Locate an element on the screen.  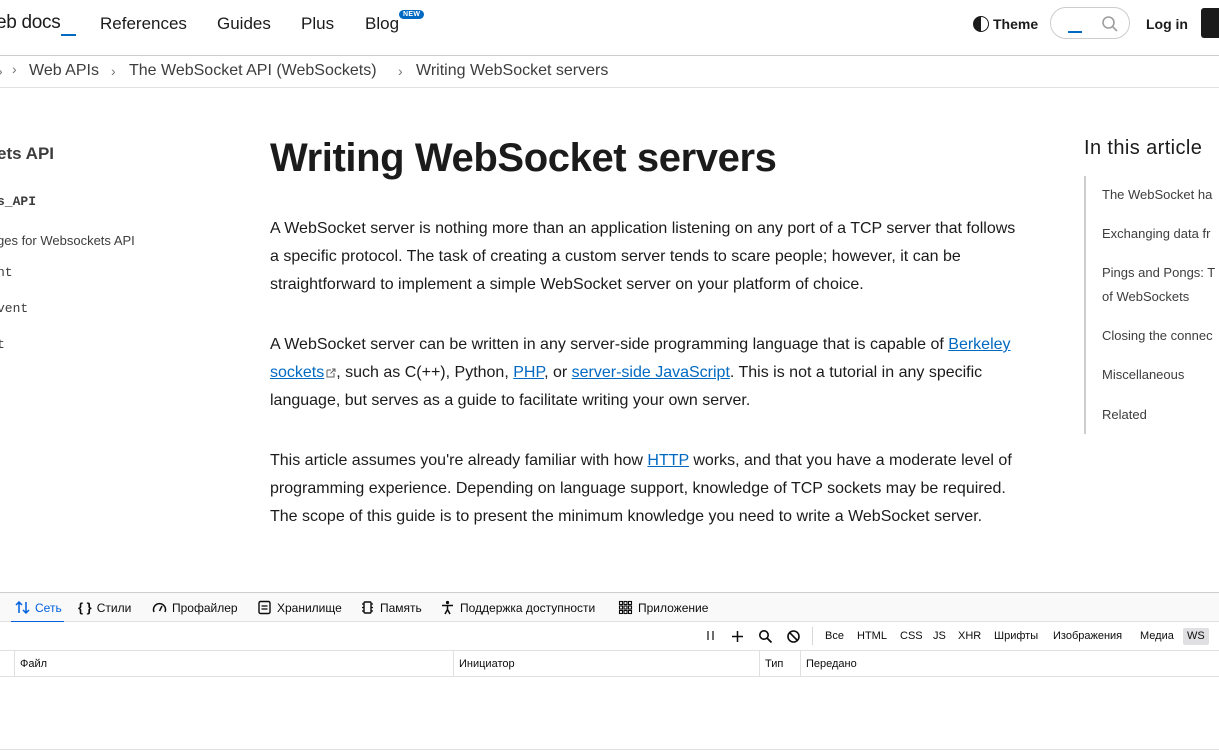
link-php: PHP is located at coordinates (528, 372).